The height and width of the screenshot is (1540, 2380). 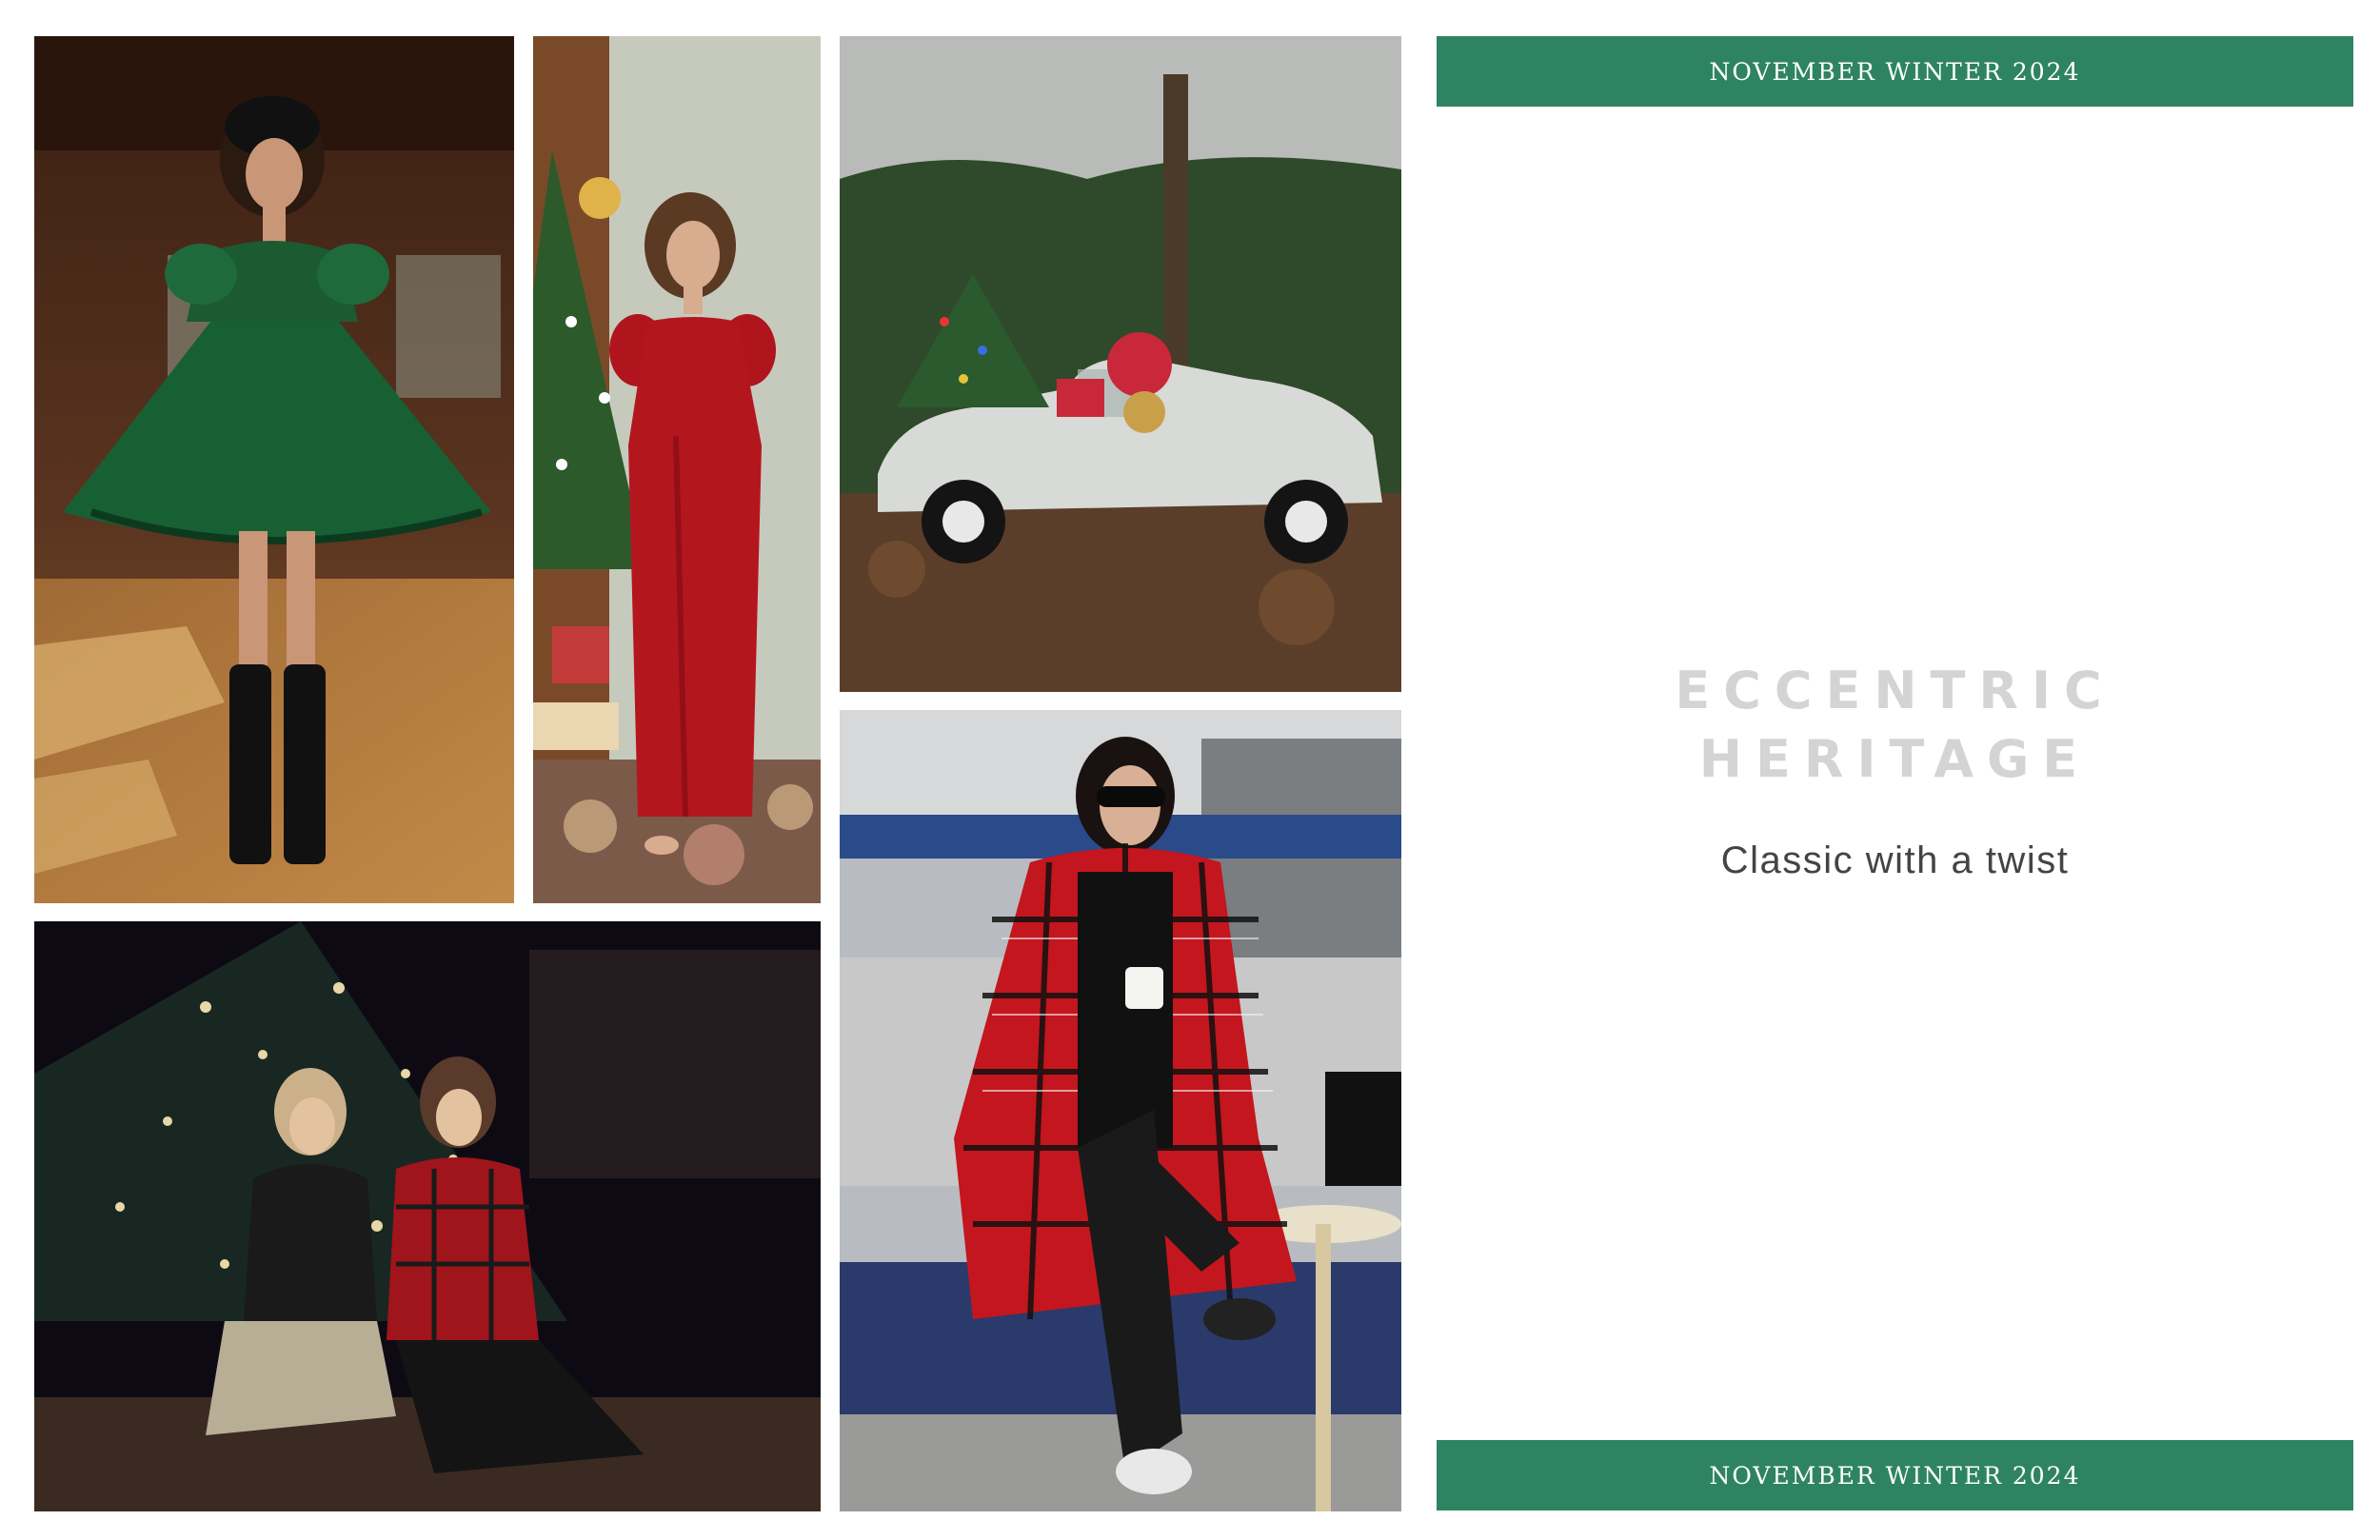 I want to click on top-banner: NOVEMBER WINTER 2024, so click(x=1895, y=71).